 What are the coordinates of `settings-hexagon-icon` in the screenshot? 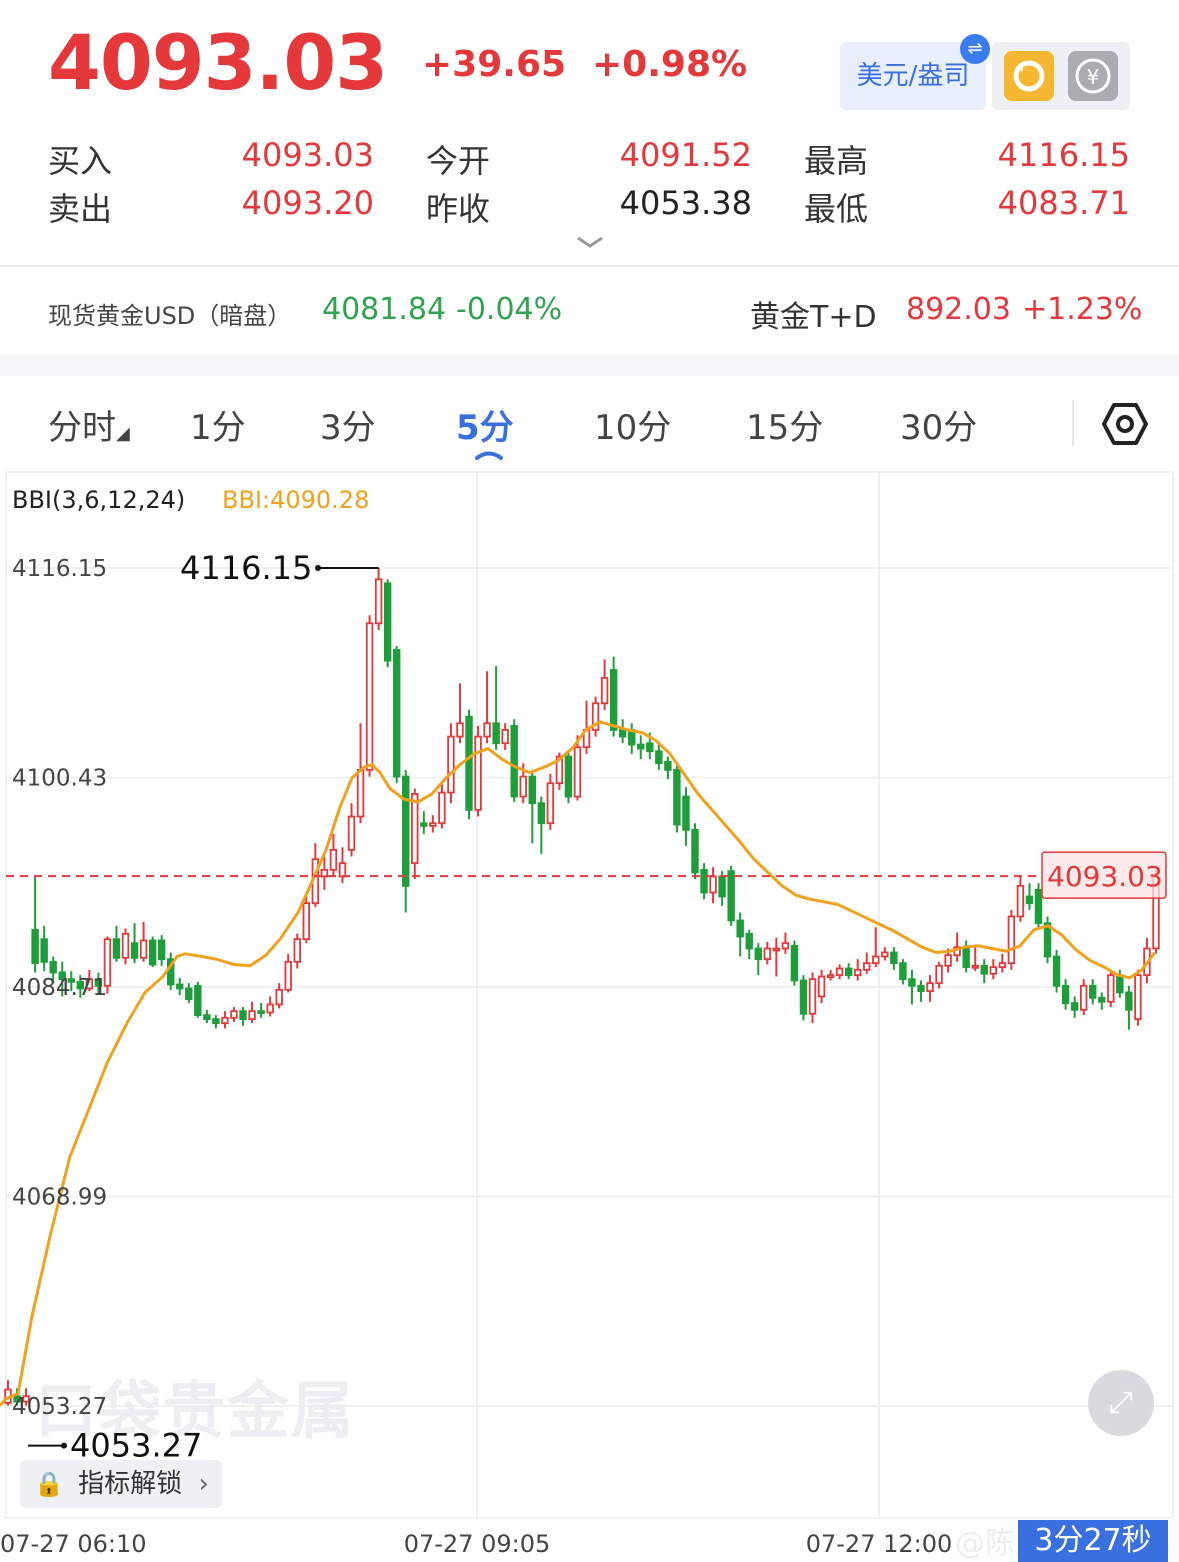 It's located at (1125, 426).